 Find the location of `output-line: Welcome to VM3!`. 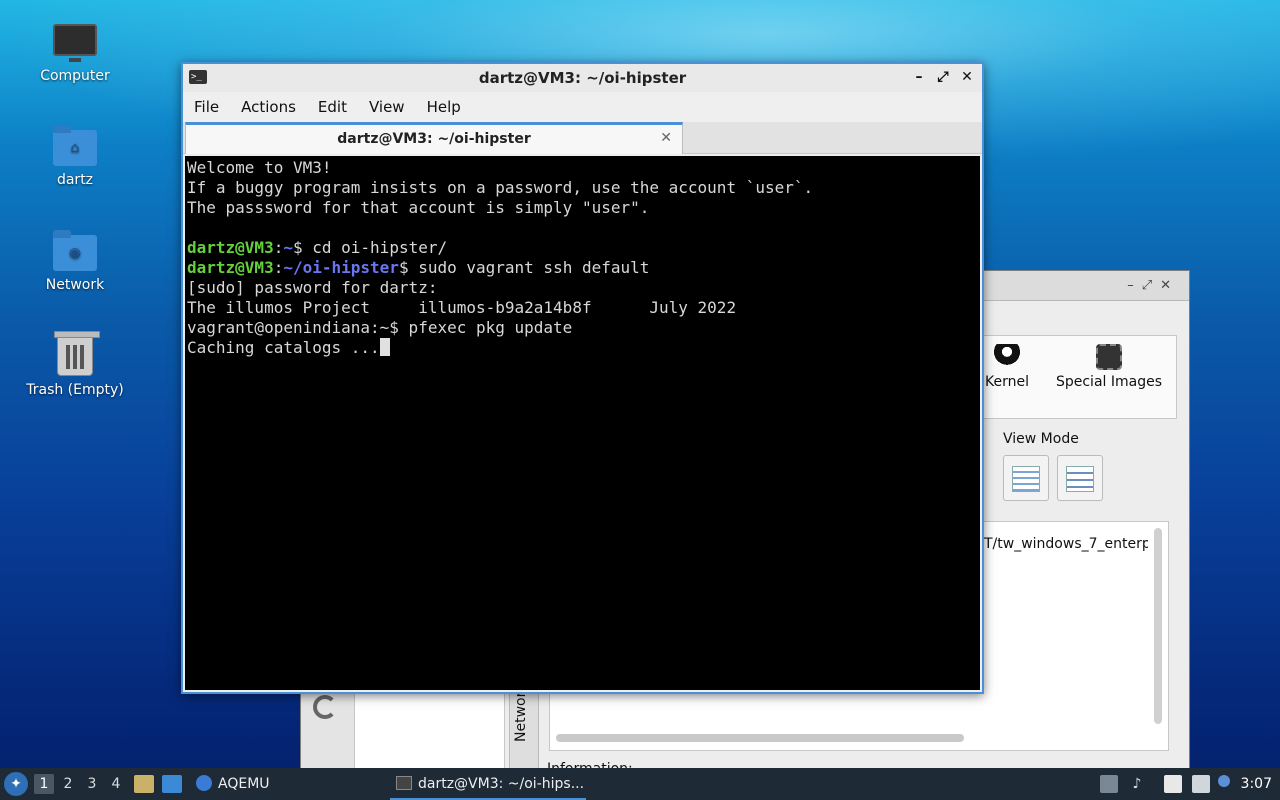

output-line: Welcome to VM3! is located at coordinates (259, 167).